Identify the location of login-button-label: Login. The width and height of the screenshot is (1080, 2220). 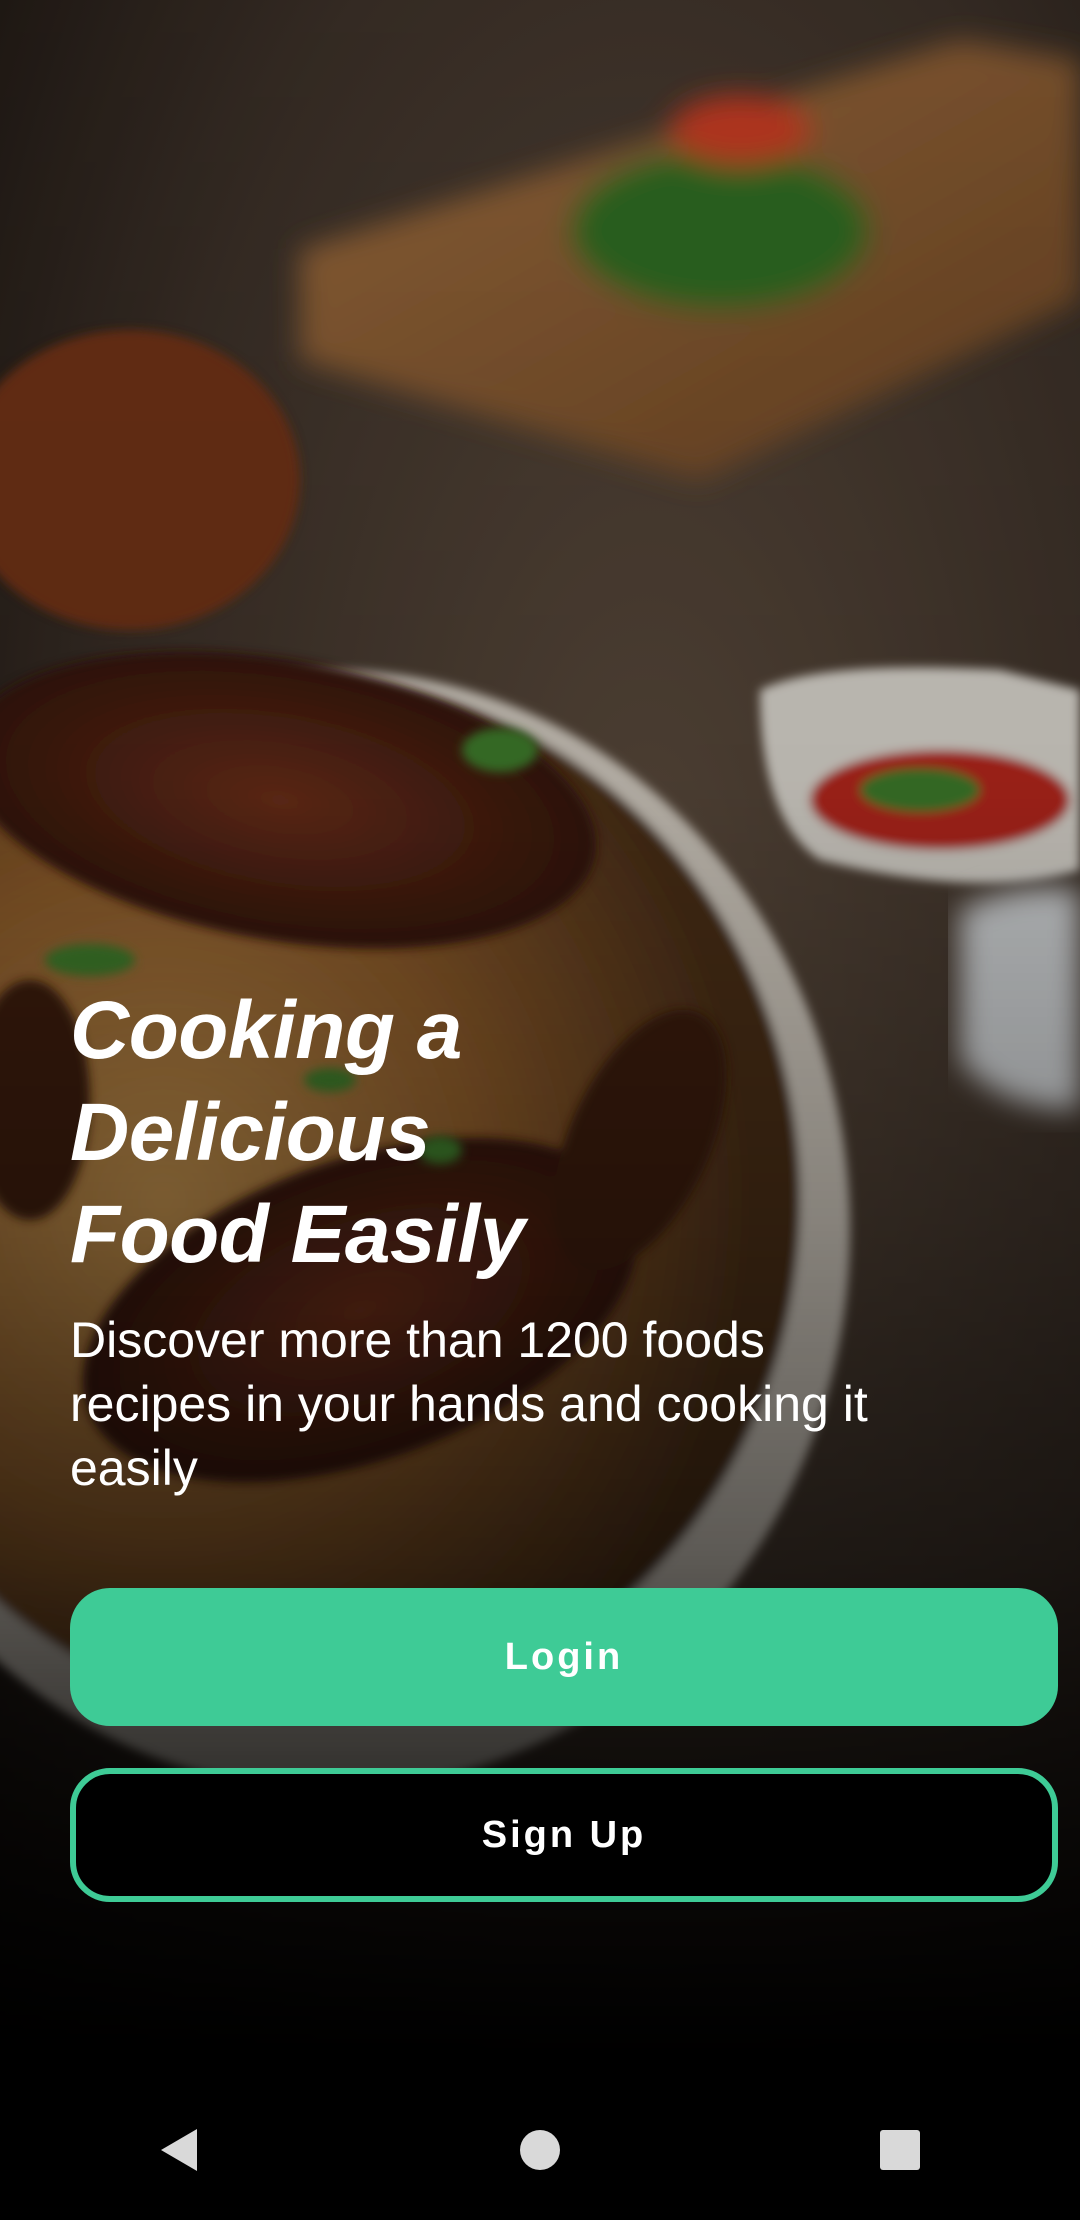
(564, 1656).